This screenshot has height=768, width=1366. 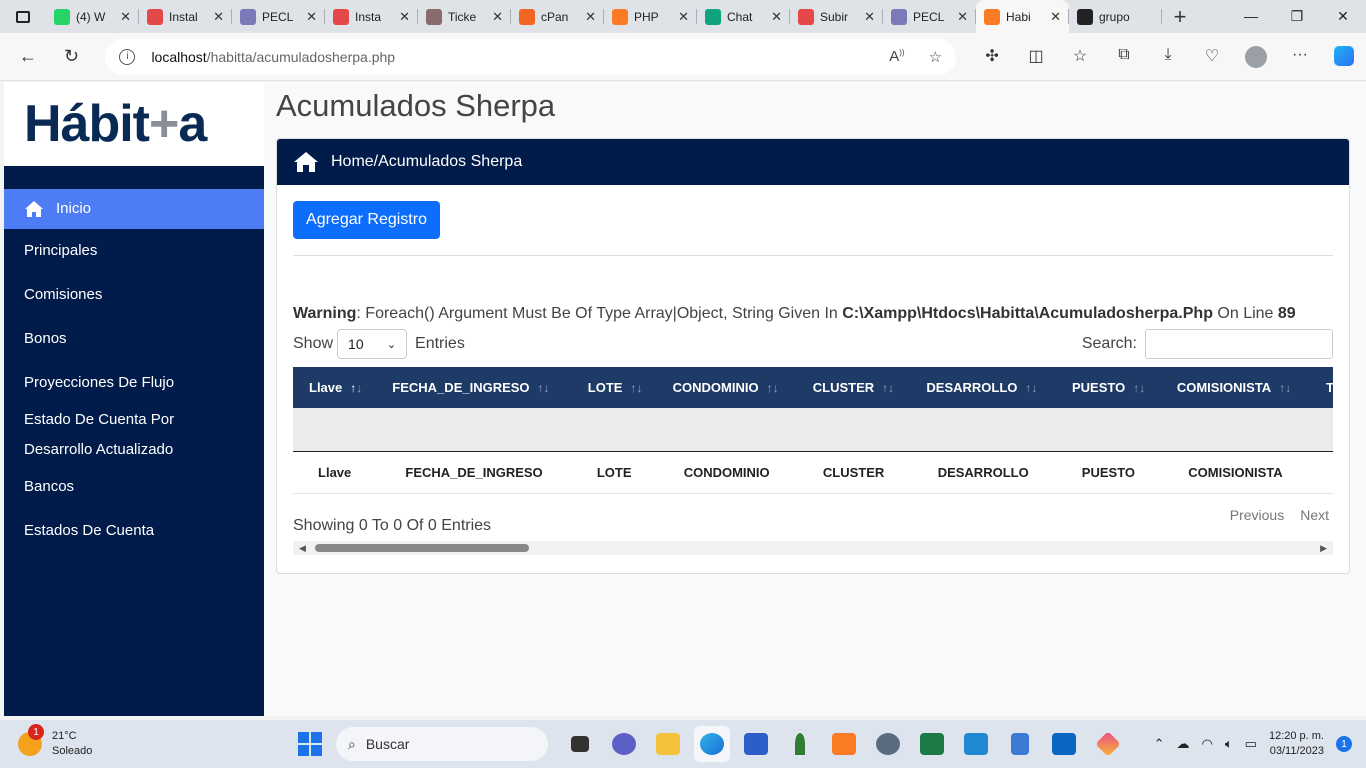 I want to click on column-header-label: Llave, so click(x=326, y=387).